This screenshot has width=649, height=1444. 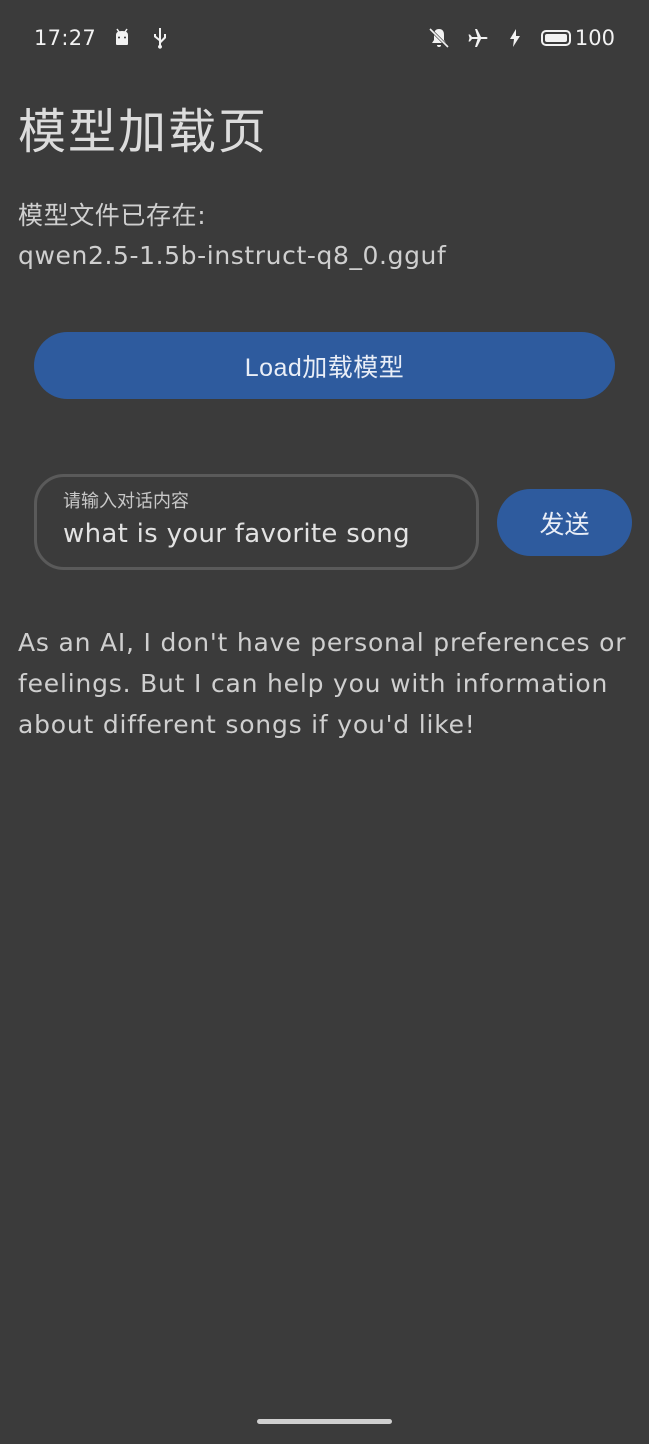 I want to click on battery-indicator: 100, so click(x=577, y=38).